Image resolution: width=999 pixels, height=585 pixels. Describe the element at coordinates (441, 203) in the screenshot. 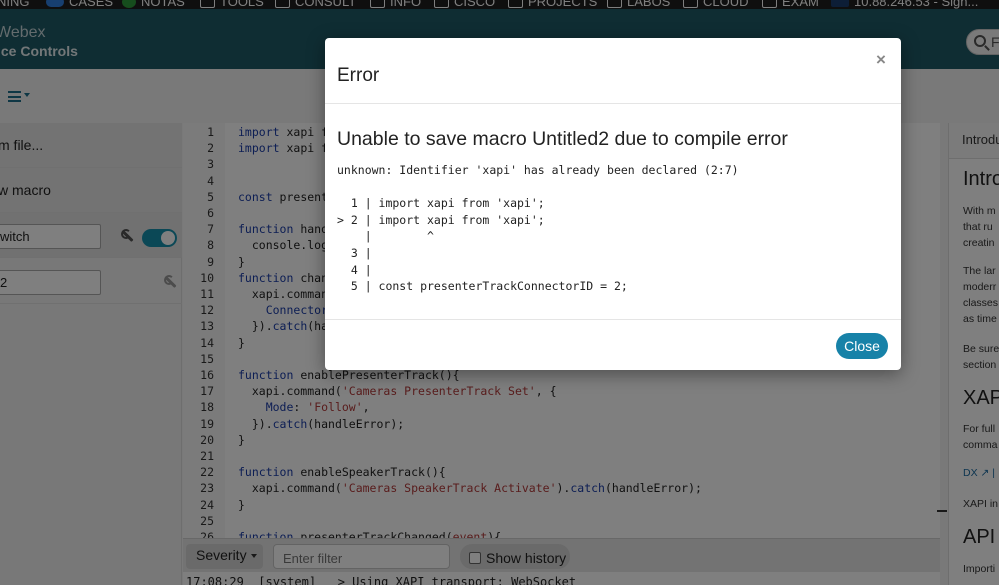

I see `code-frame-line: 1 | import xapi from 'xapi';` at that location.